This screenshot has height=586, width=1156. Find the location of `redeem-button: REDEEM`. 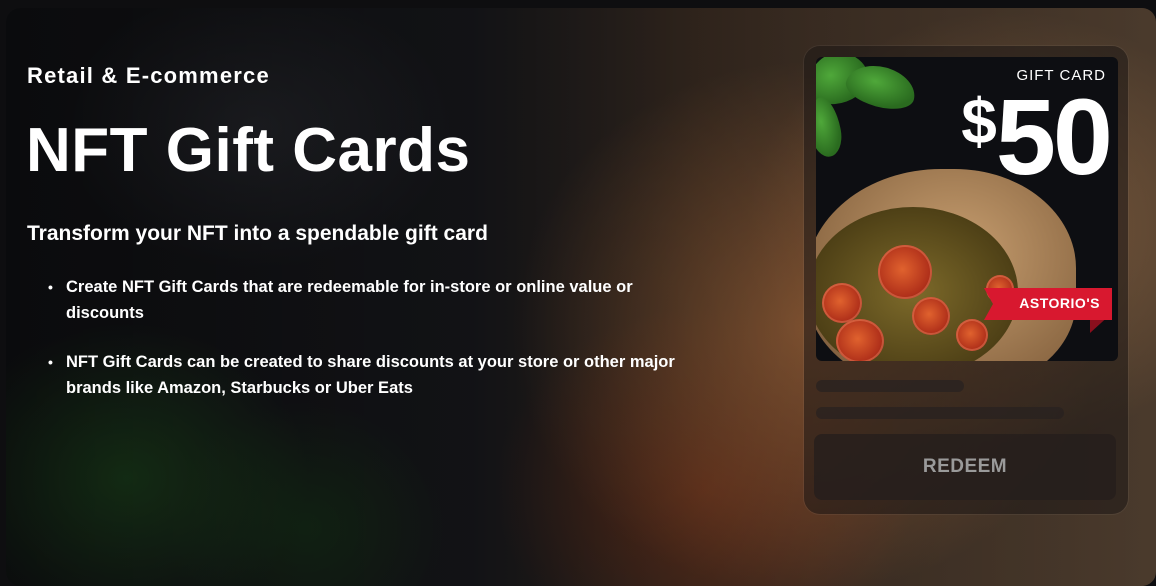

redeem-button: REDEEM is located at coordinates (965, 467).